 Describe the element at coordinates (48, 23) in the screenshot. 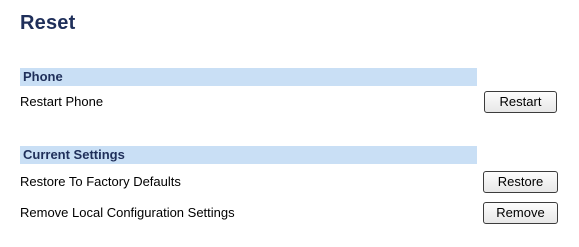

I see `page-title: Reset` at that location.